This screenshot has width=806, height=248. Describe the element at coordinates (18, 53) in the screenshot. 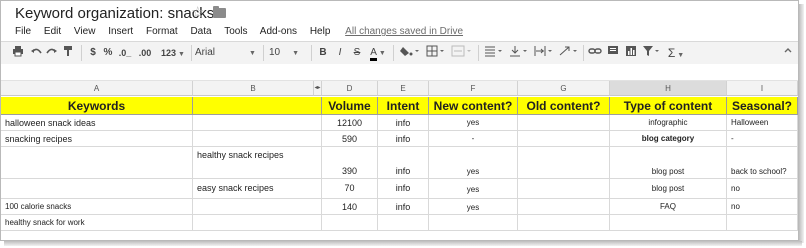

I see `print-icon` at that location.